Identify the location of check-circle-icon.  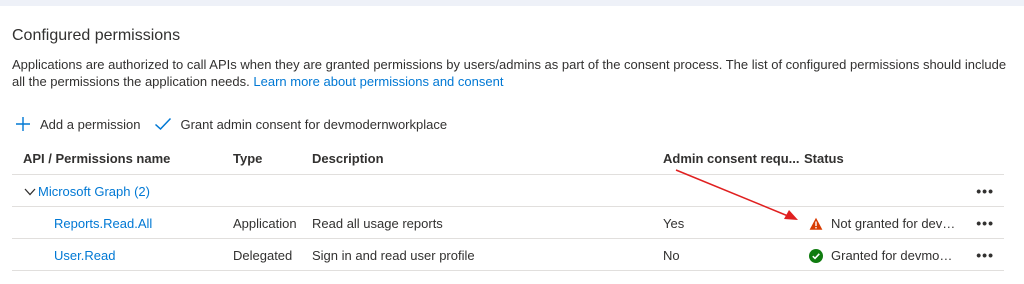
(816, 255).